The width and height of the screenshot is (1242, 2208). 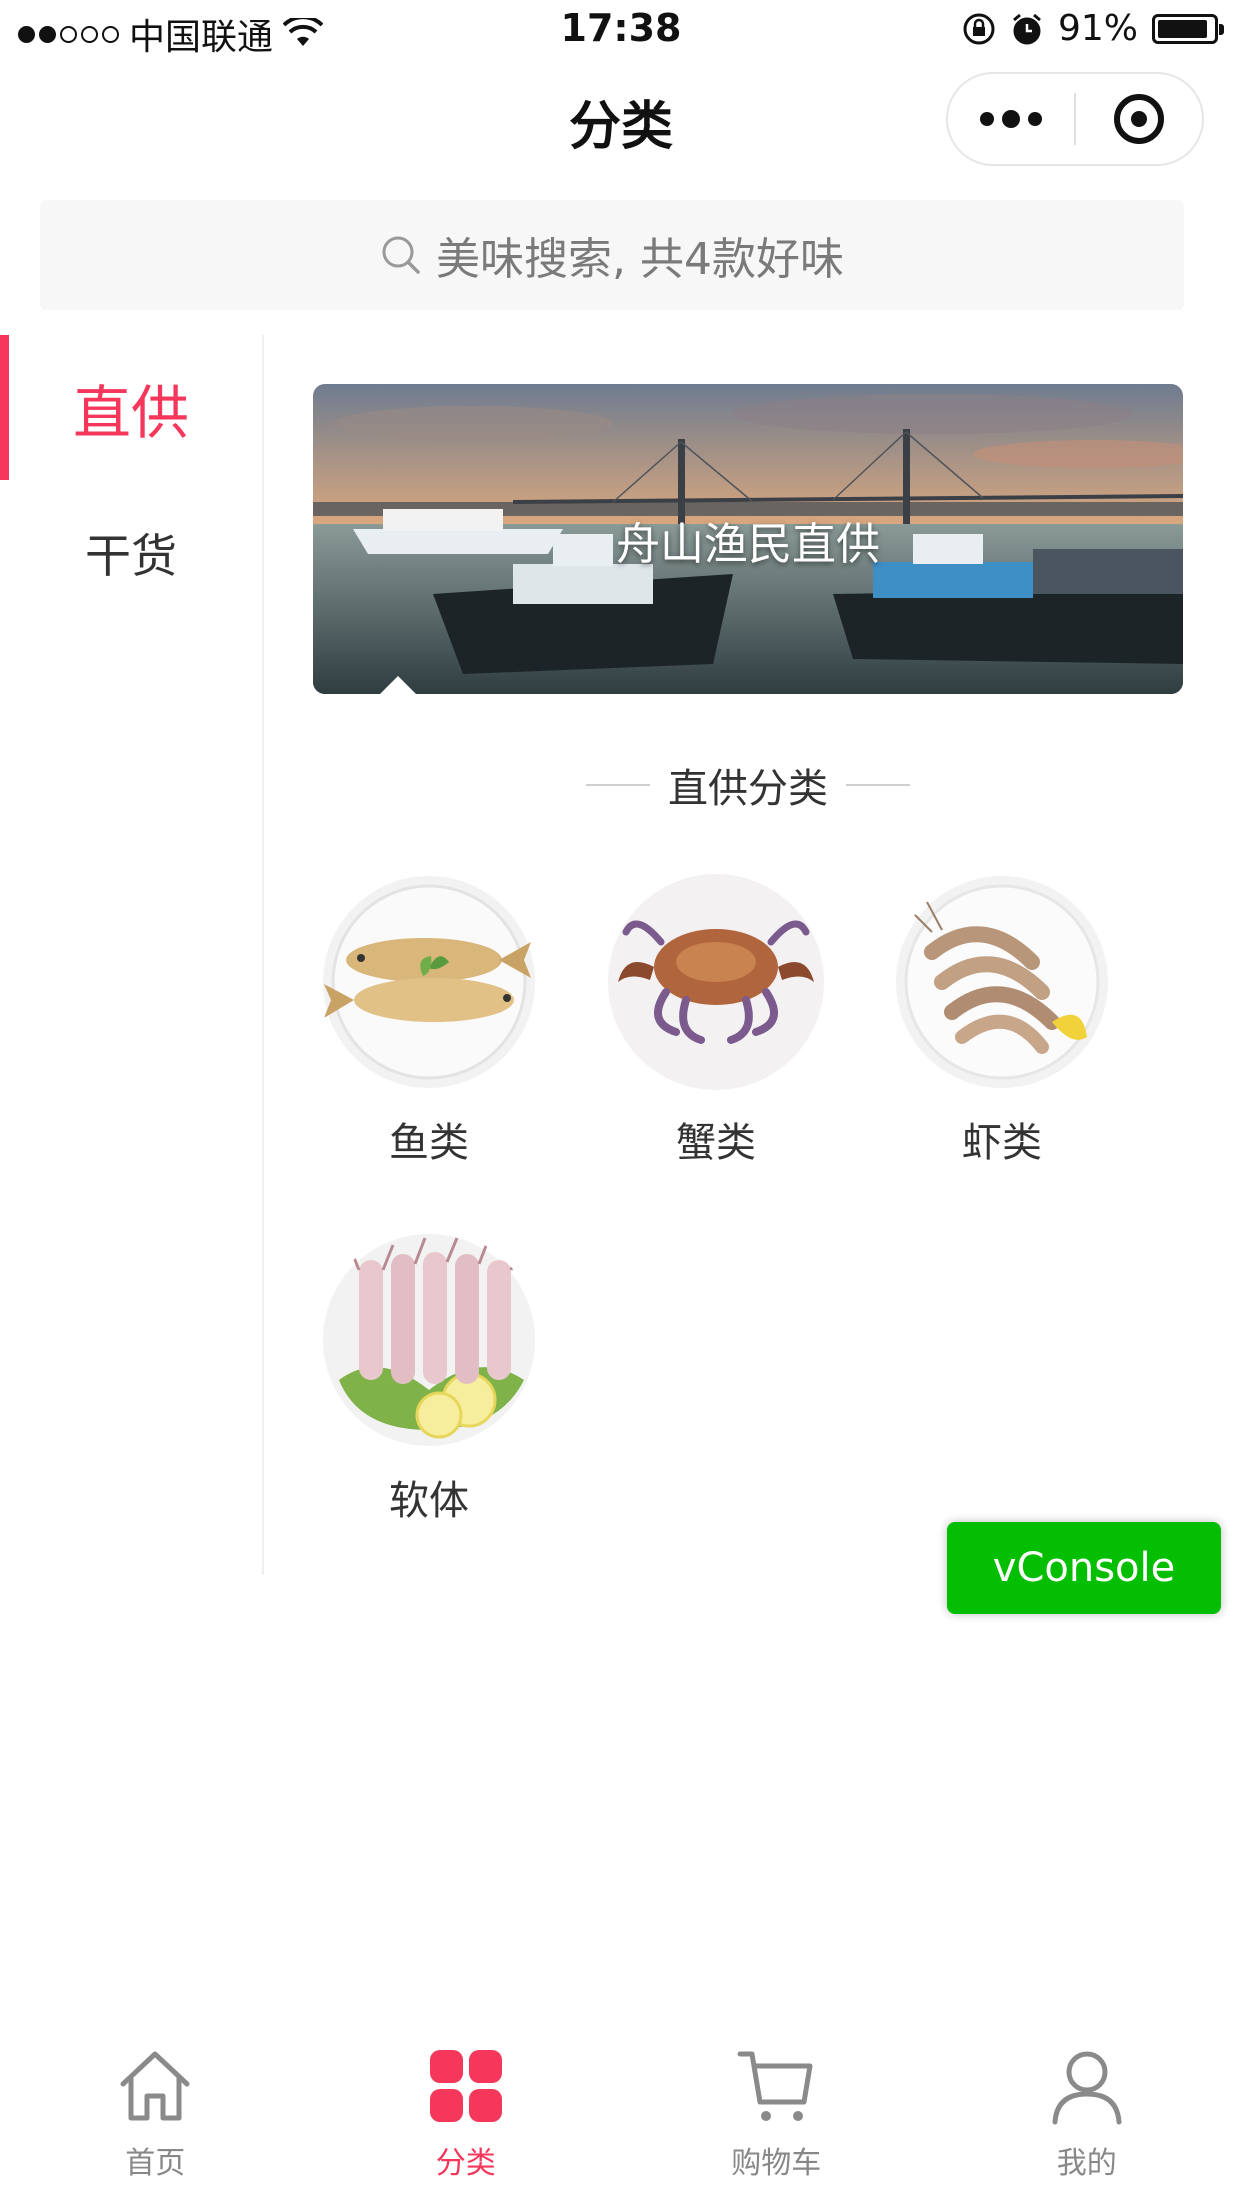 I want to click on tab-label: 我的, so click(x=1086, y=2163).